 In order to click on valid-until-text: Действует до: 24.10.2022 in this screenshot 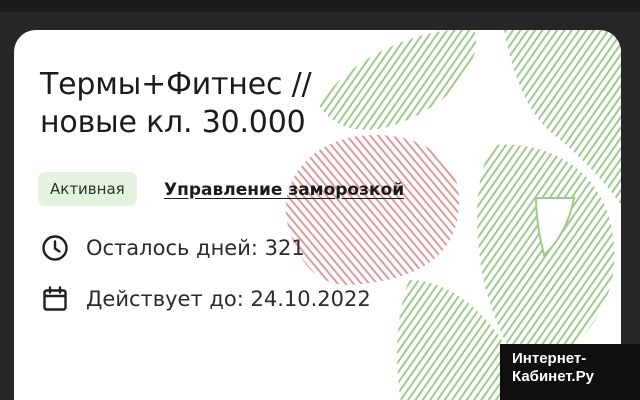, I will do `click(228, 299)`.